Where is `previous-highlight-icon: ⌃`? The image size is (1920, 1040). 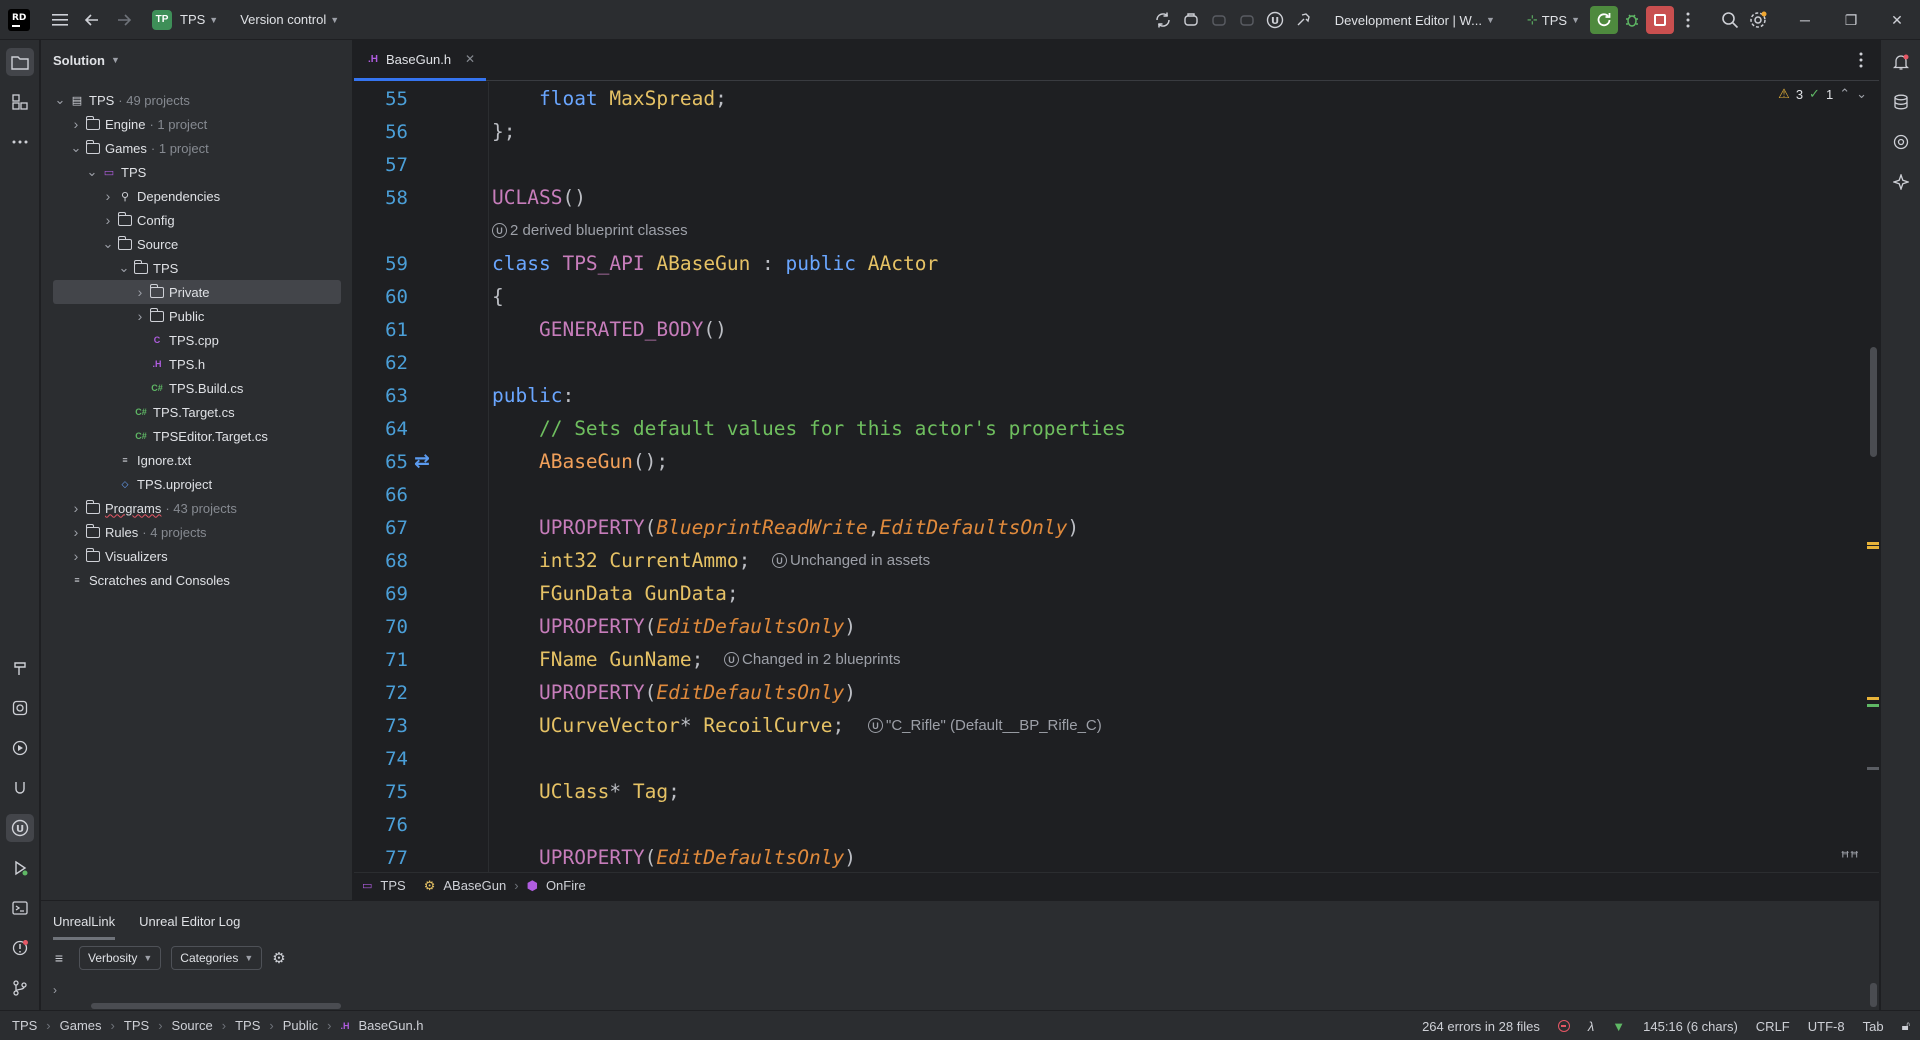
previous-highlight-icon: ⌃ is located at coordinates (1844, 94).